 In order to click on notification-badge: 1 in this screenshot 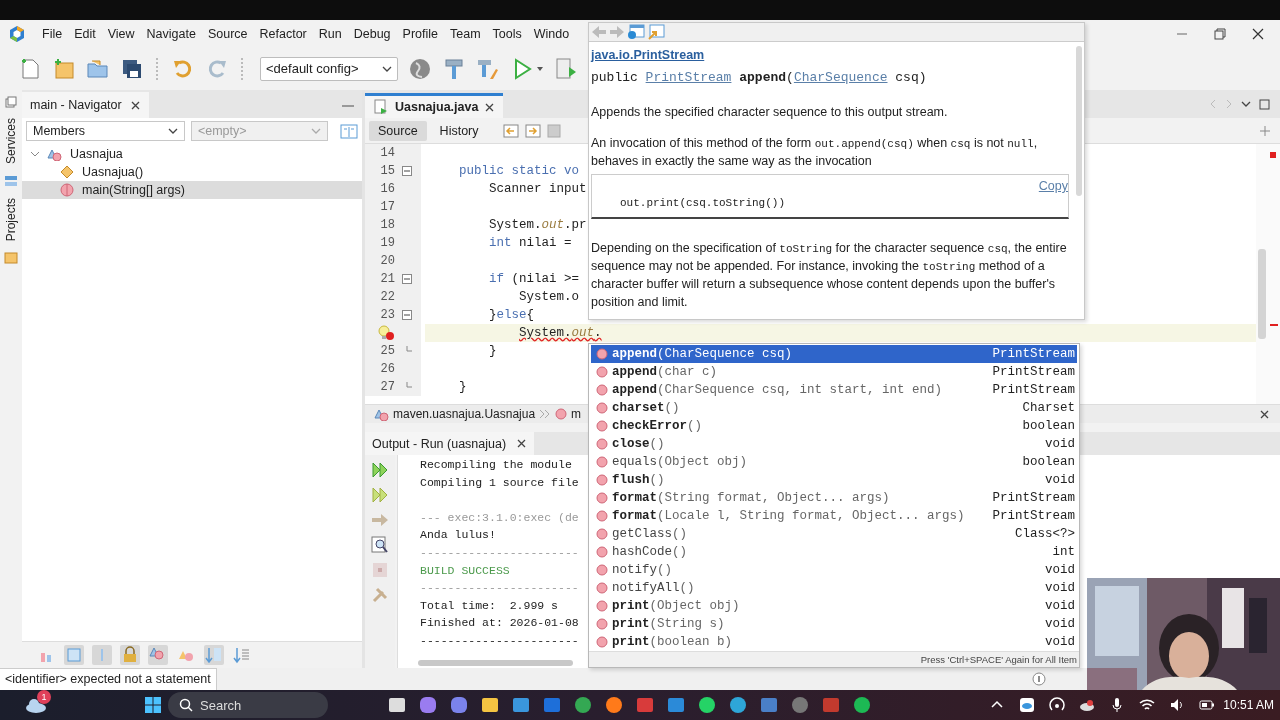, I will do `click(44, 697)`.